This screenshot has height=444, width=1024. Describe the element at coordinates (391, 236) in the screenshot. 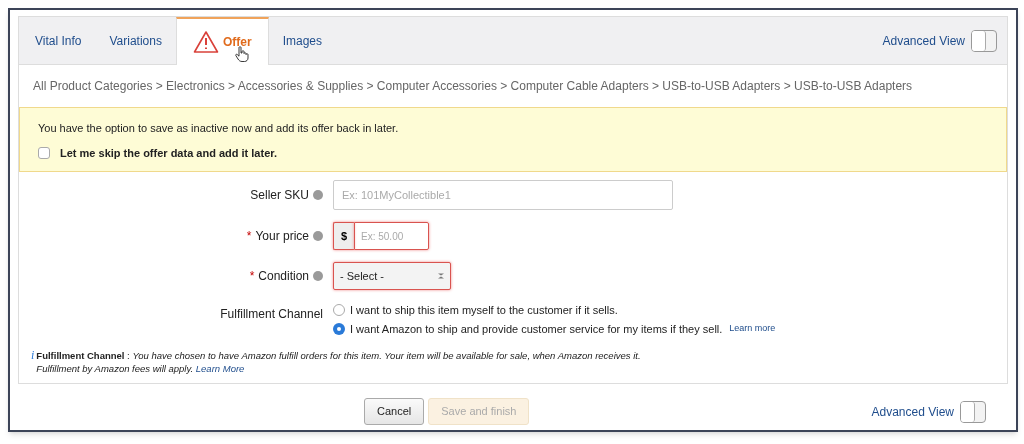

I see `input-field: Ex: 50.00` at that location.